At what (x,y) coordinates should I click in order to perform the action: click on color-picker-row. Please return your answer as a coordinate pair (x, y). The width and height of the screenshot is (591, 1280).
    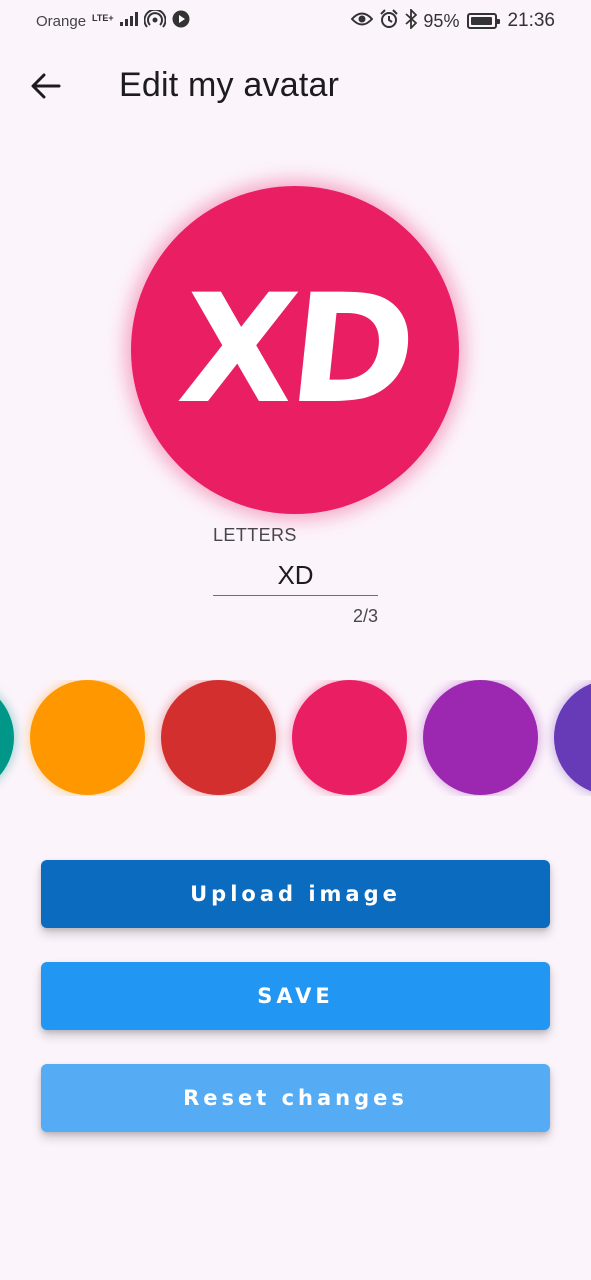
    Looking at the image, I should click on (295, 738).